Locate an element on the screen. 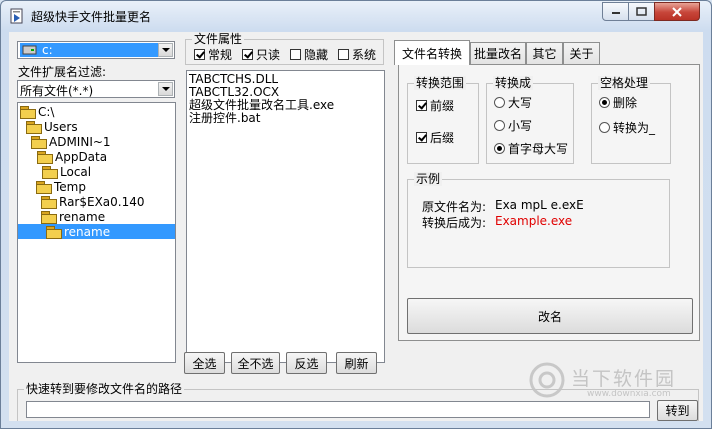  space-caption: 空格处理 is located at coordinates (624, 83).